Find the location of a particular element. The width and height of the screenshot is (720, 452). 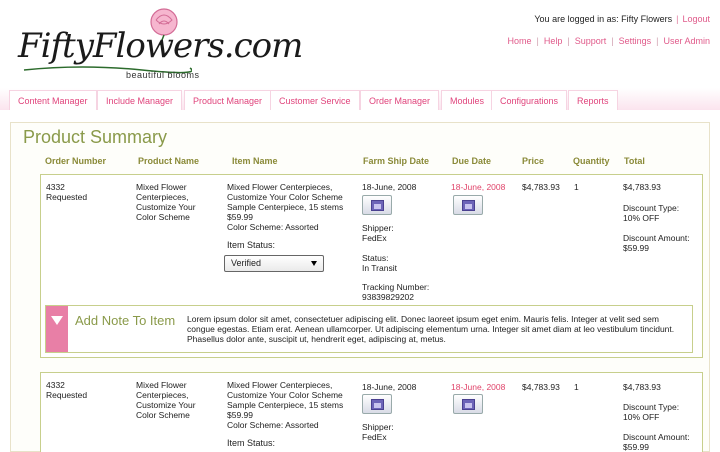

logo: FiftyFlowers.com beautiful blooms is located at coordinates (158, 45).